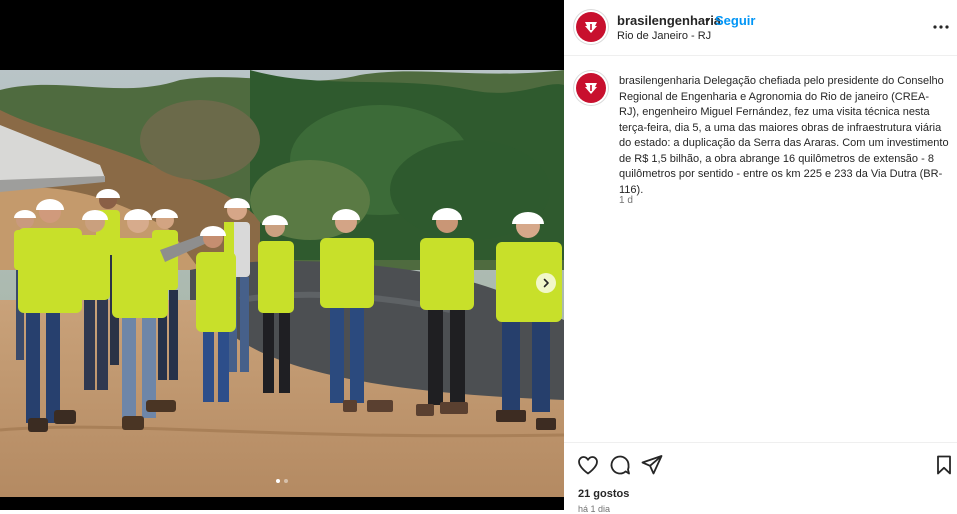  What do you see at coordinates (735, 20) in the screenshot?
I see `follow-button: Seguir` at bounding box center [735, 20].